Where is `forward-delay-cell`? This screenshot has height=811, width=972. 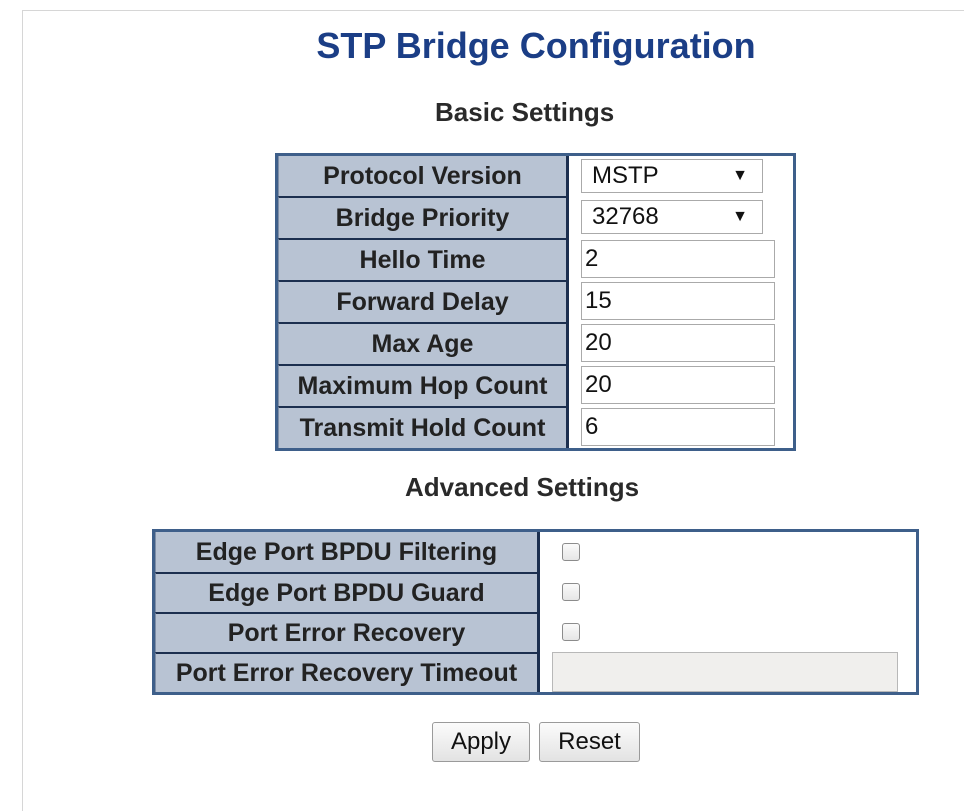 forward-delay-cell is located at coordinates (681, 301).